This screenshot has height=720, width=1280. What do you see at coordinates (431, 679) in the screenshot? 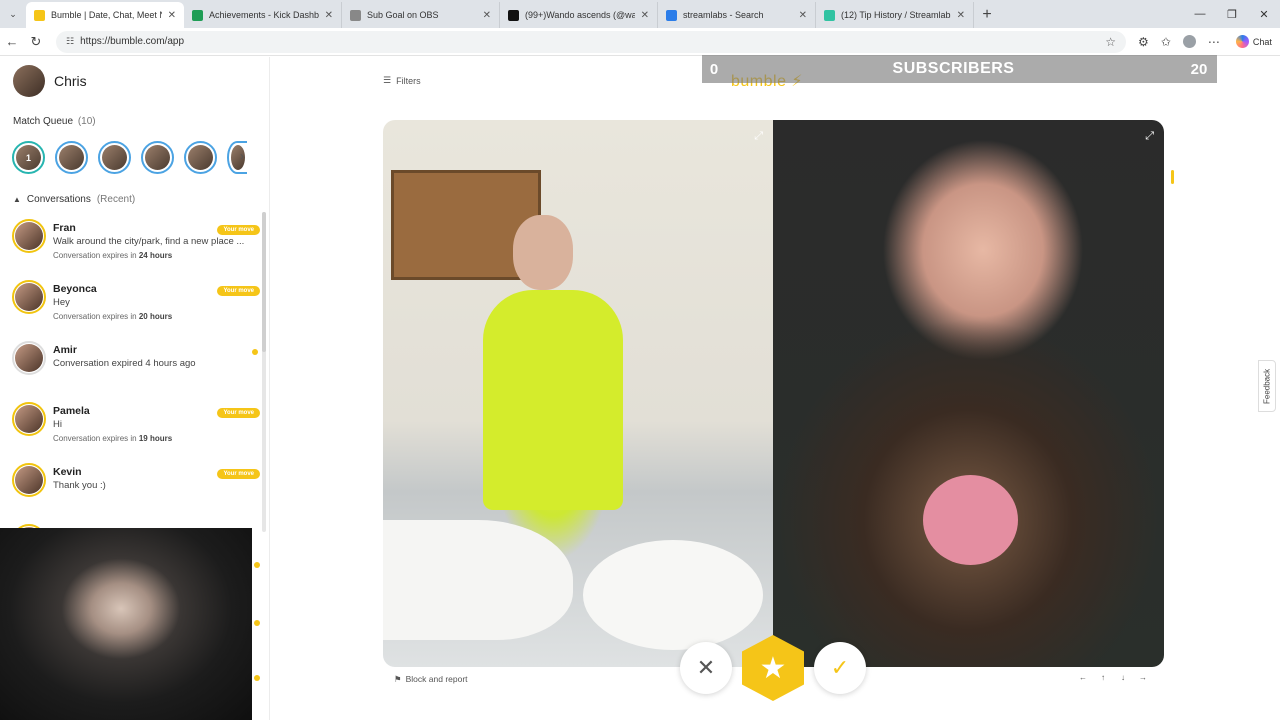
I see `block-report-link: ⚑ Block and report` at bounding box center [431, 679].